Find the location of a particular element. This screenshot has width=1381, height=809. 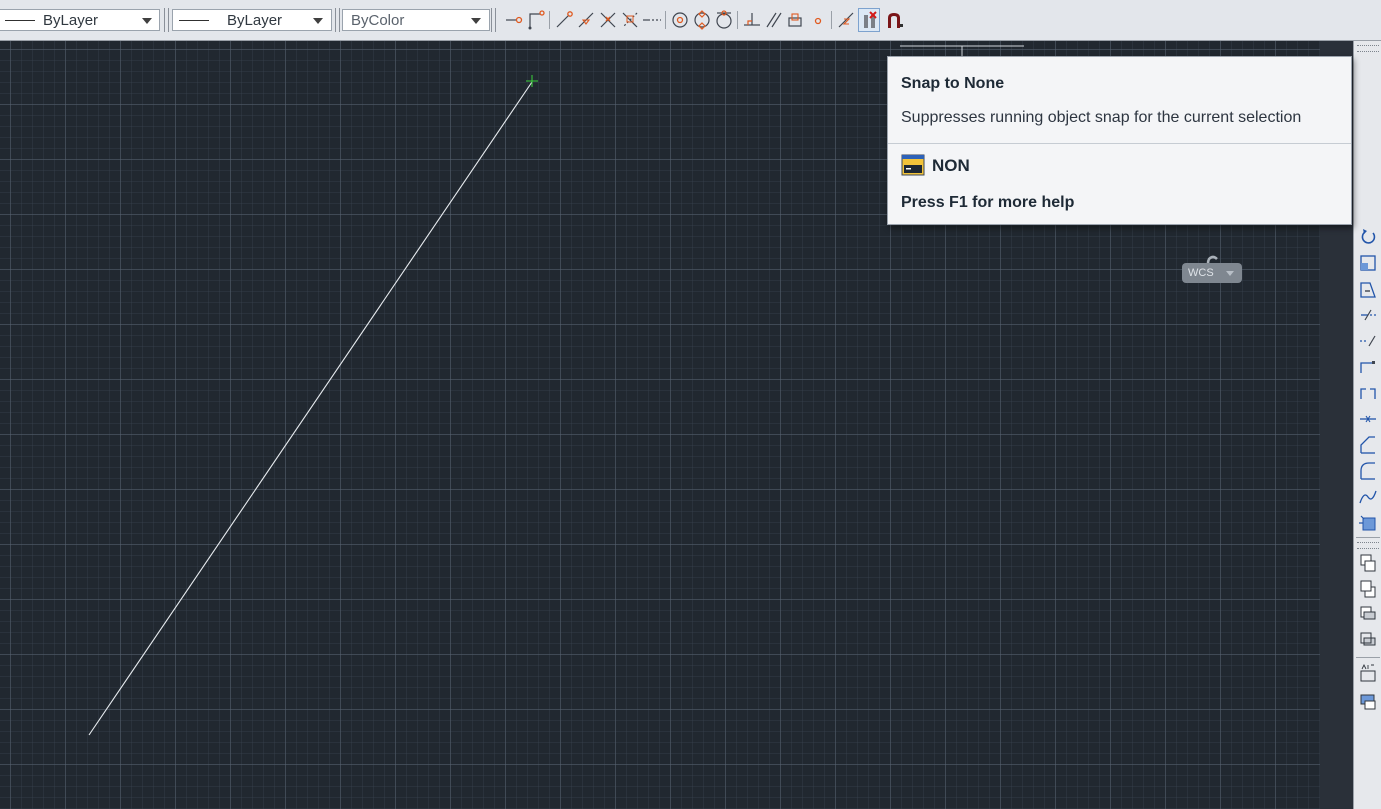

snap-to-apparent-intersection-icon is located at coordinates (630, 20).